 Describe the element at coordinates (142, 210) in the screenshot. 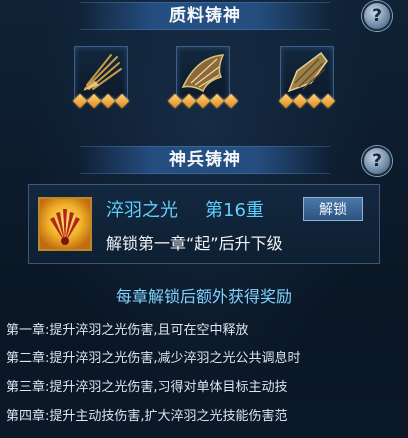

I see `skill-name: 淬羽之光` at that location.